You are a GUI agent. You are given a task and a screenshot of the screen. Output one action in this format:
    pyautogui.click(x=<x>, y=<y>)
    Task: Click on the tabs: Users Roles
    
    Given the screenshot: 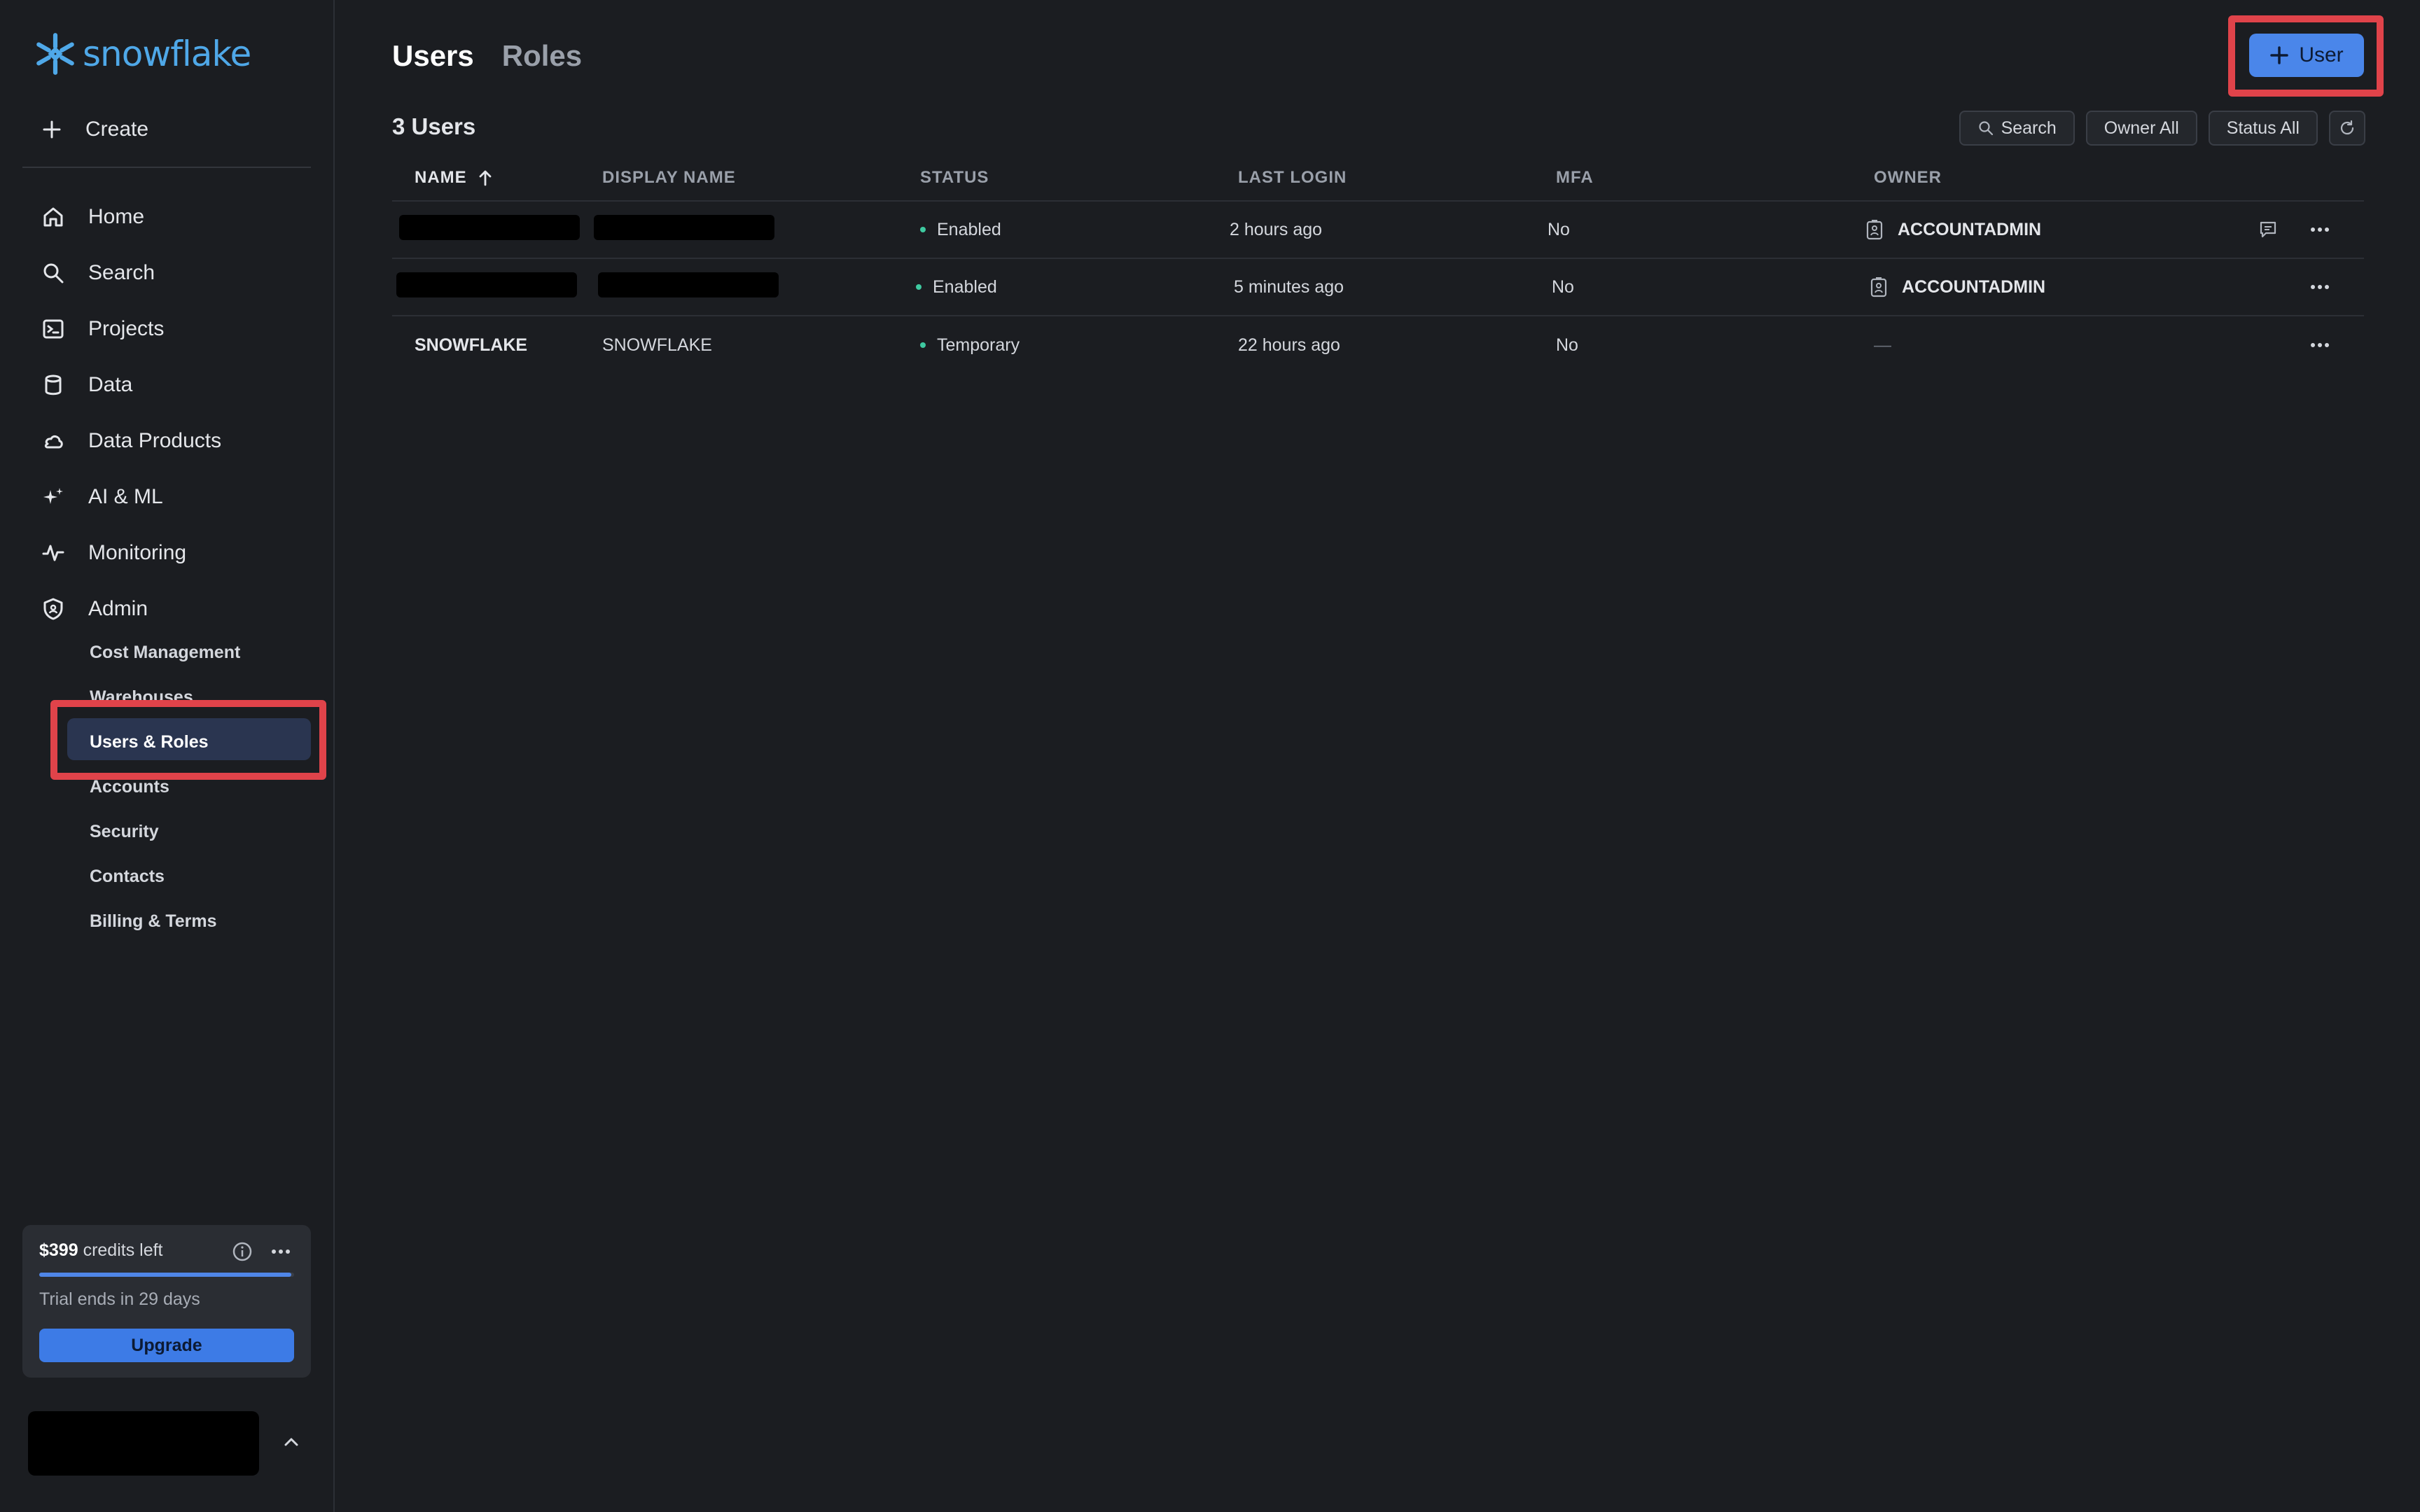 What is the action you would take?
    pyautogui.click(x=487, y=56)
    